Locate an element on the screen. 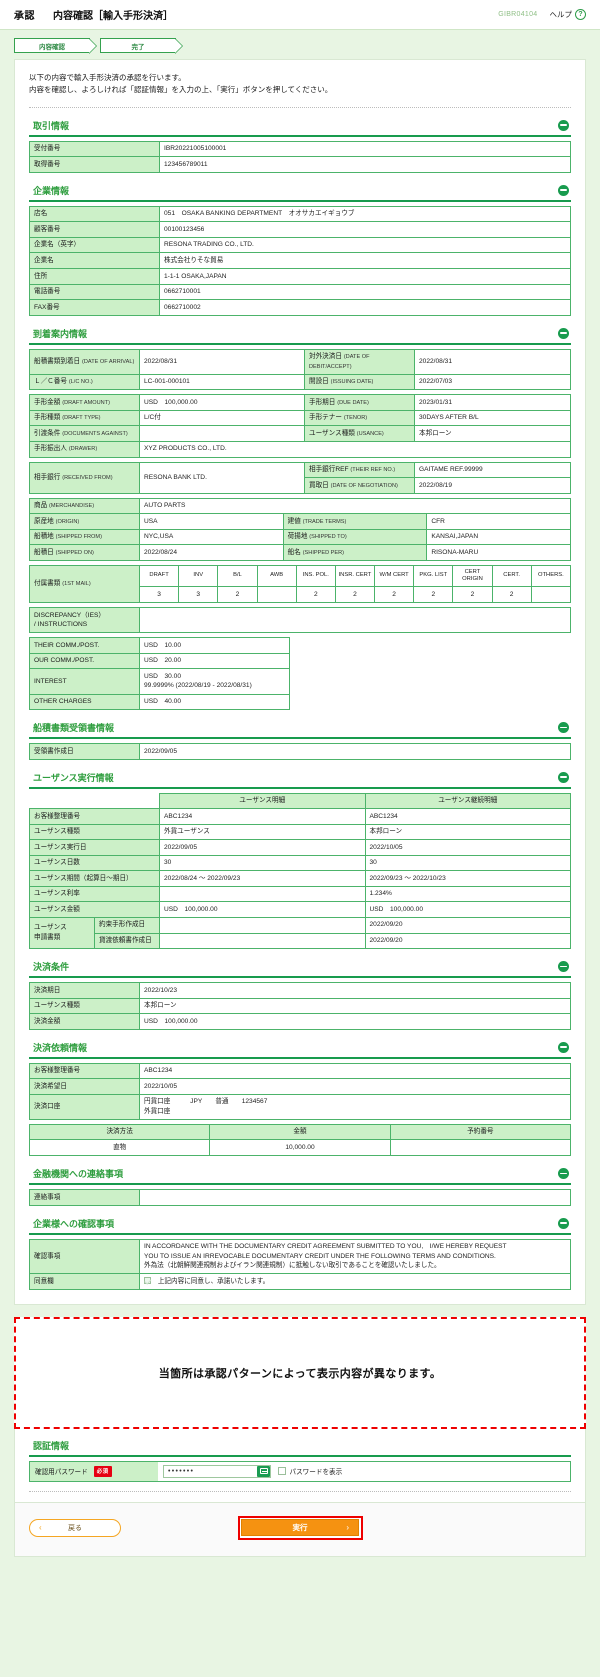 Image resolution: width=600 pixels, height=1677 pixels. label-jp: 対外決済日 is located at coordinates (325, 357).